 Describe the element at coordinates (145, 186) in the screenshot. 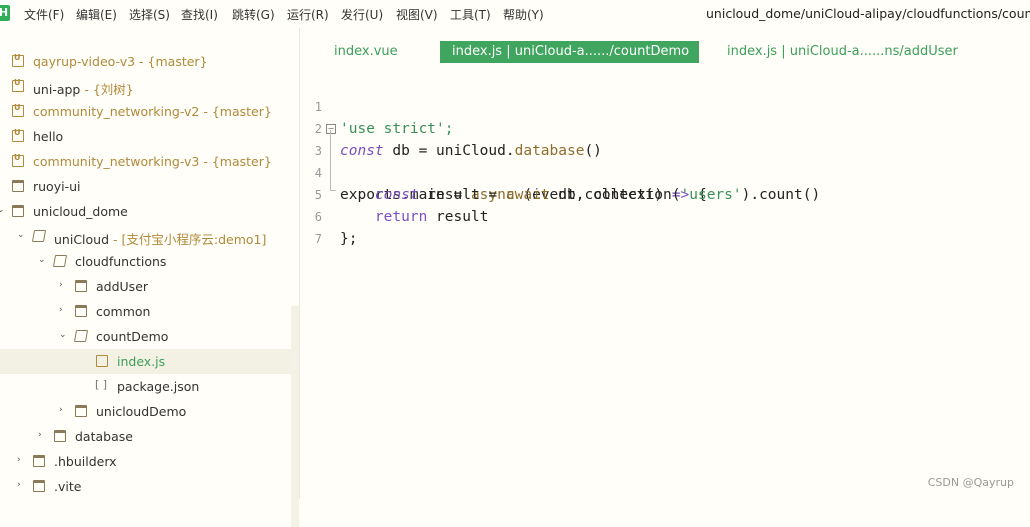

I see `tree-item-project: › ruoyi-ui` at that location.